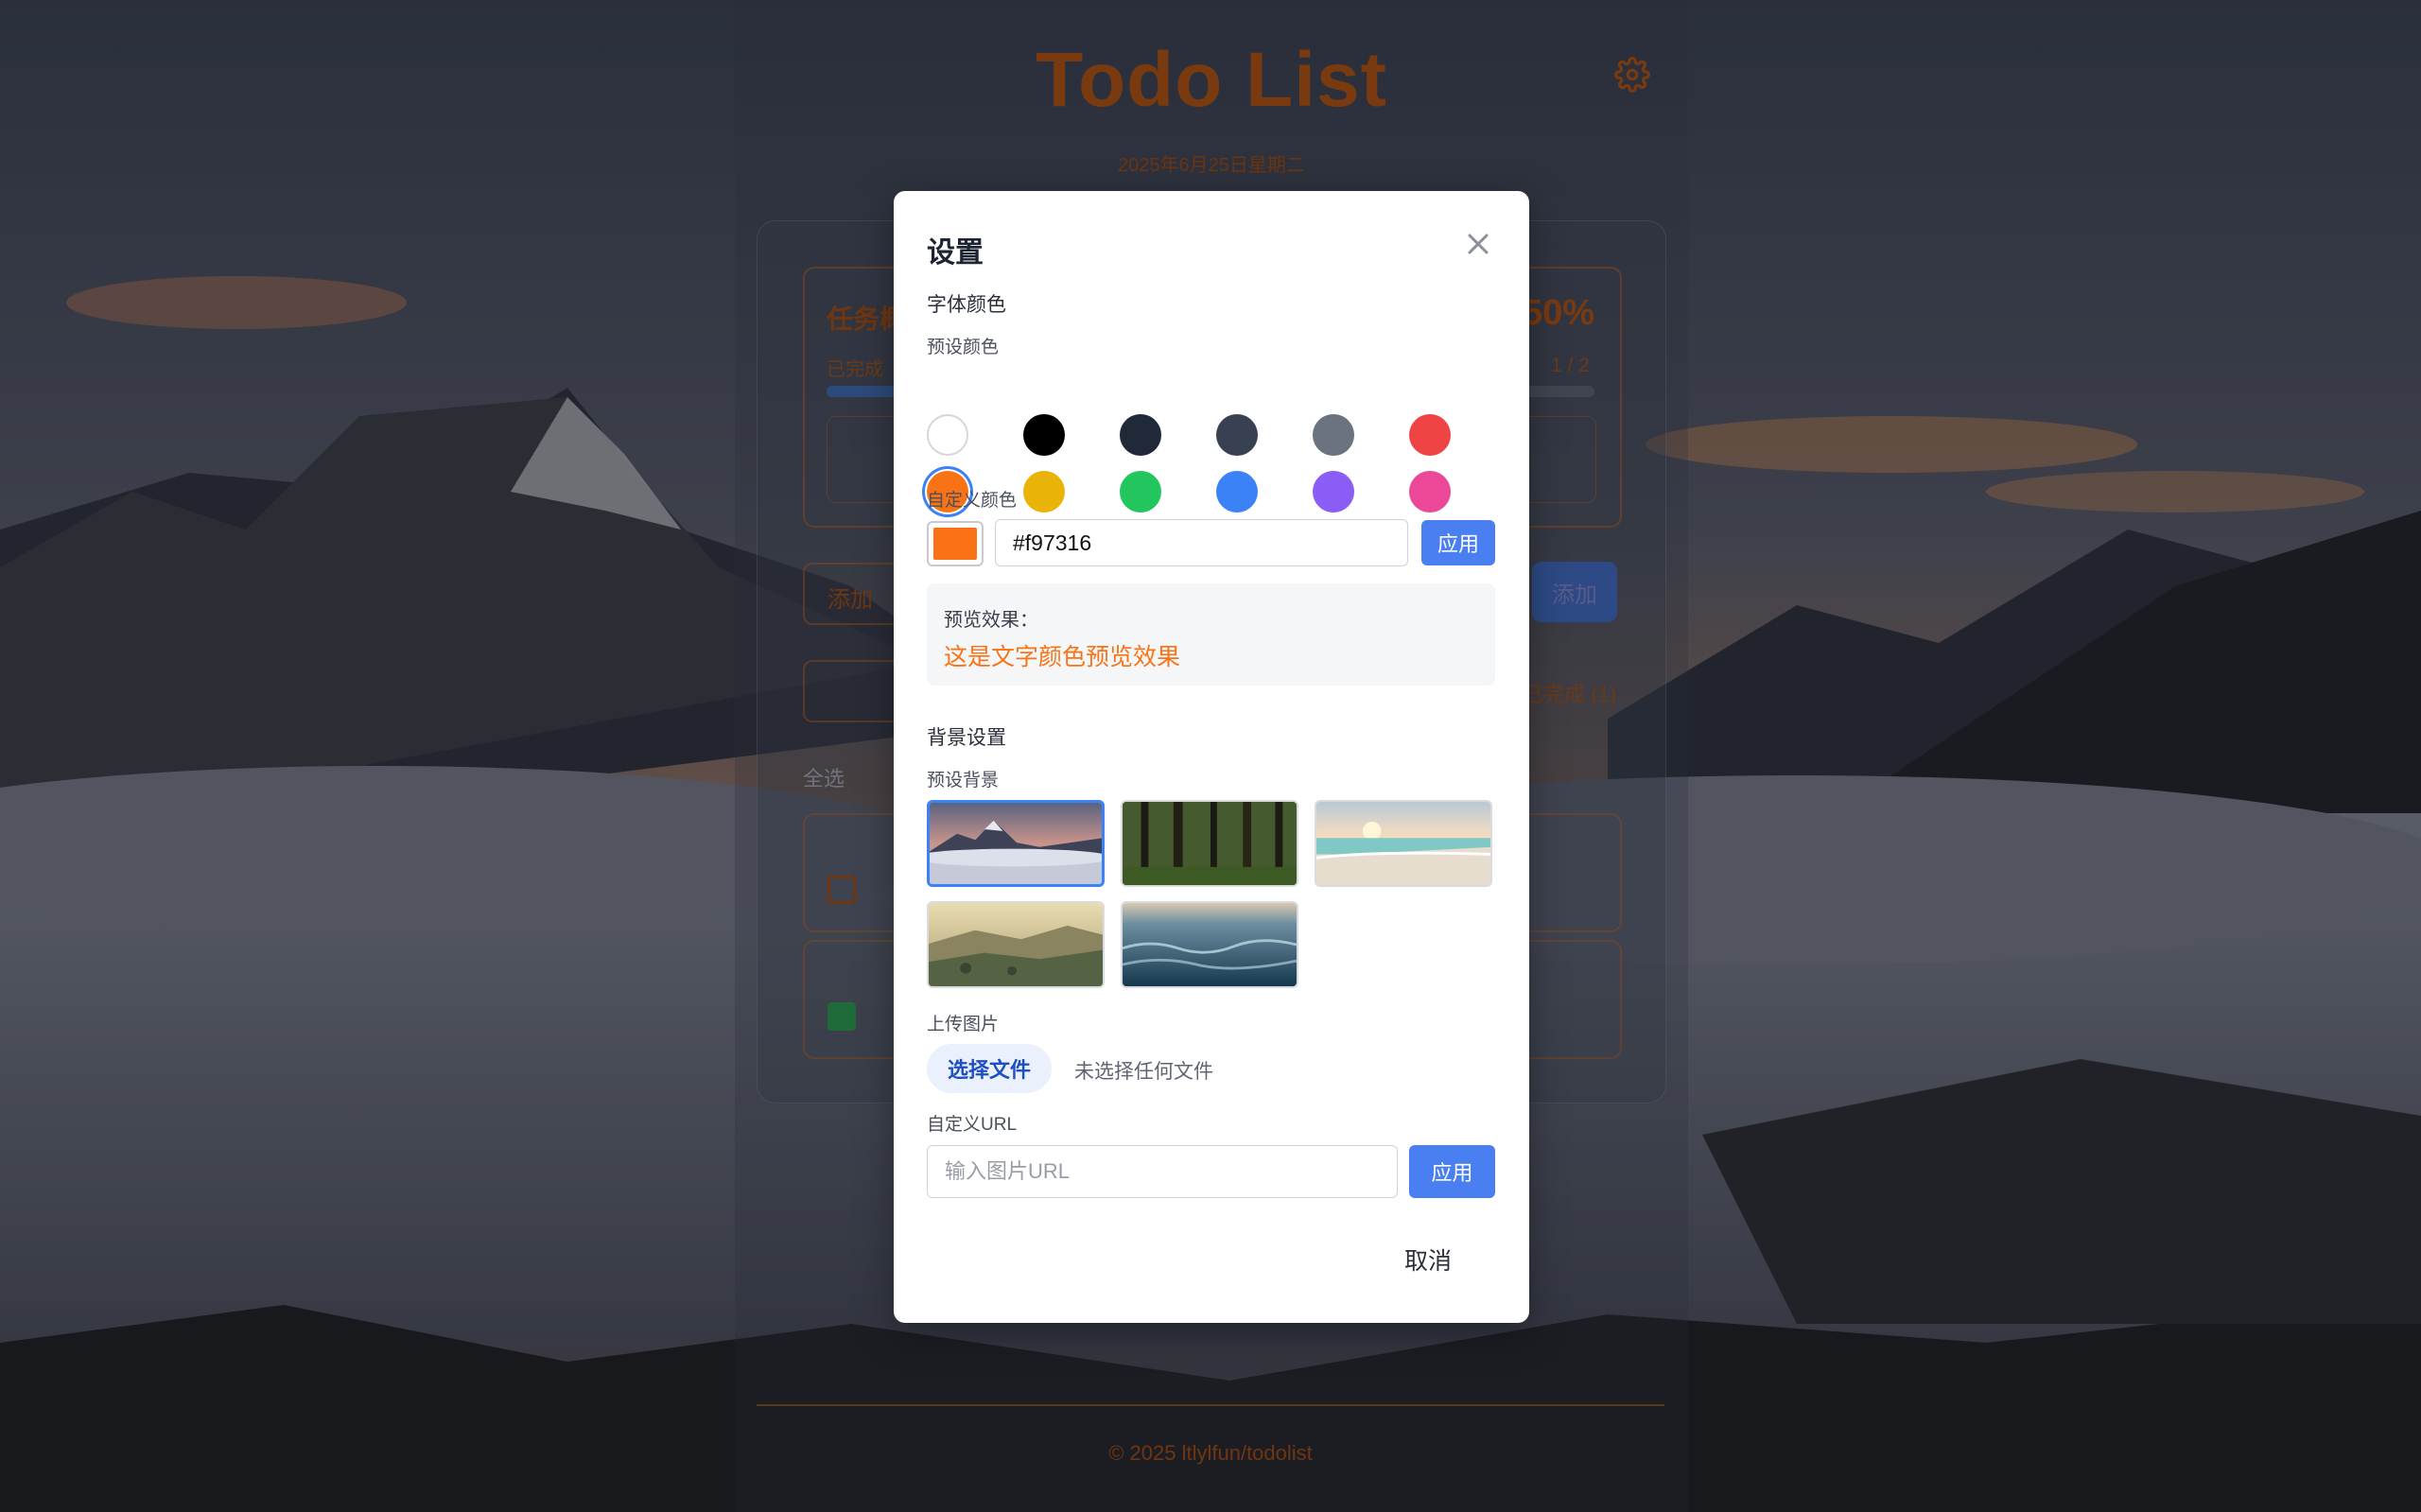 The height and width of the screenshot is (1512, 2421). What do you see at coordinates (1559, 313) in the screenshot?
I see `stats-percent: 50%` at bounding box center [1559, 313].